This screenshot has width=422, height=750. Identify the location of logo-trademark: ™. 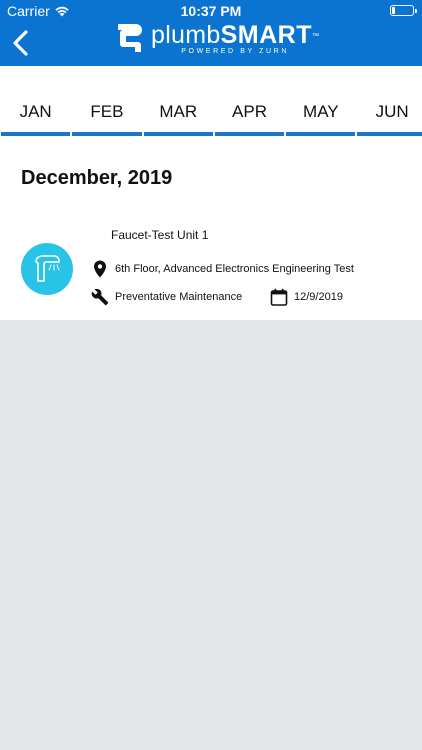
(315, 36).